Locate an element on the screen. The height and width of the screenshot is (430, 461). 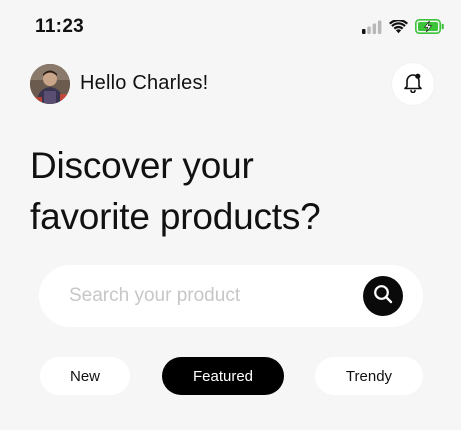
cellular-signal-icon is located at coordinates (372, 27).